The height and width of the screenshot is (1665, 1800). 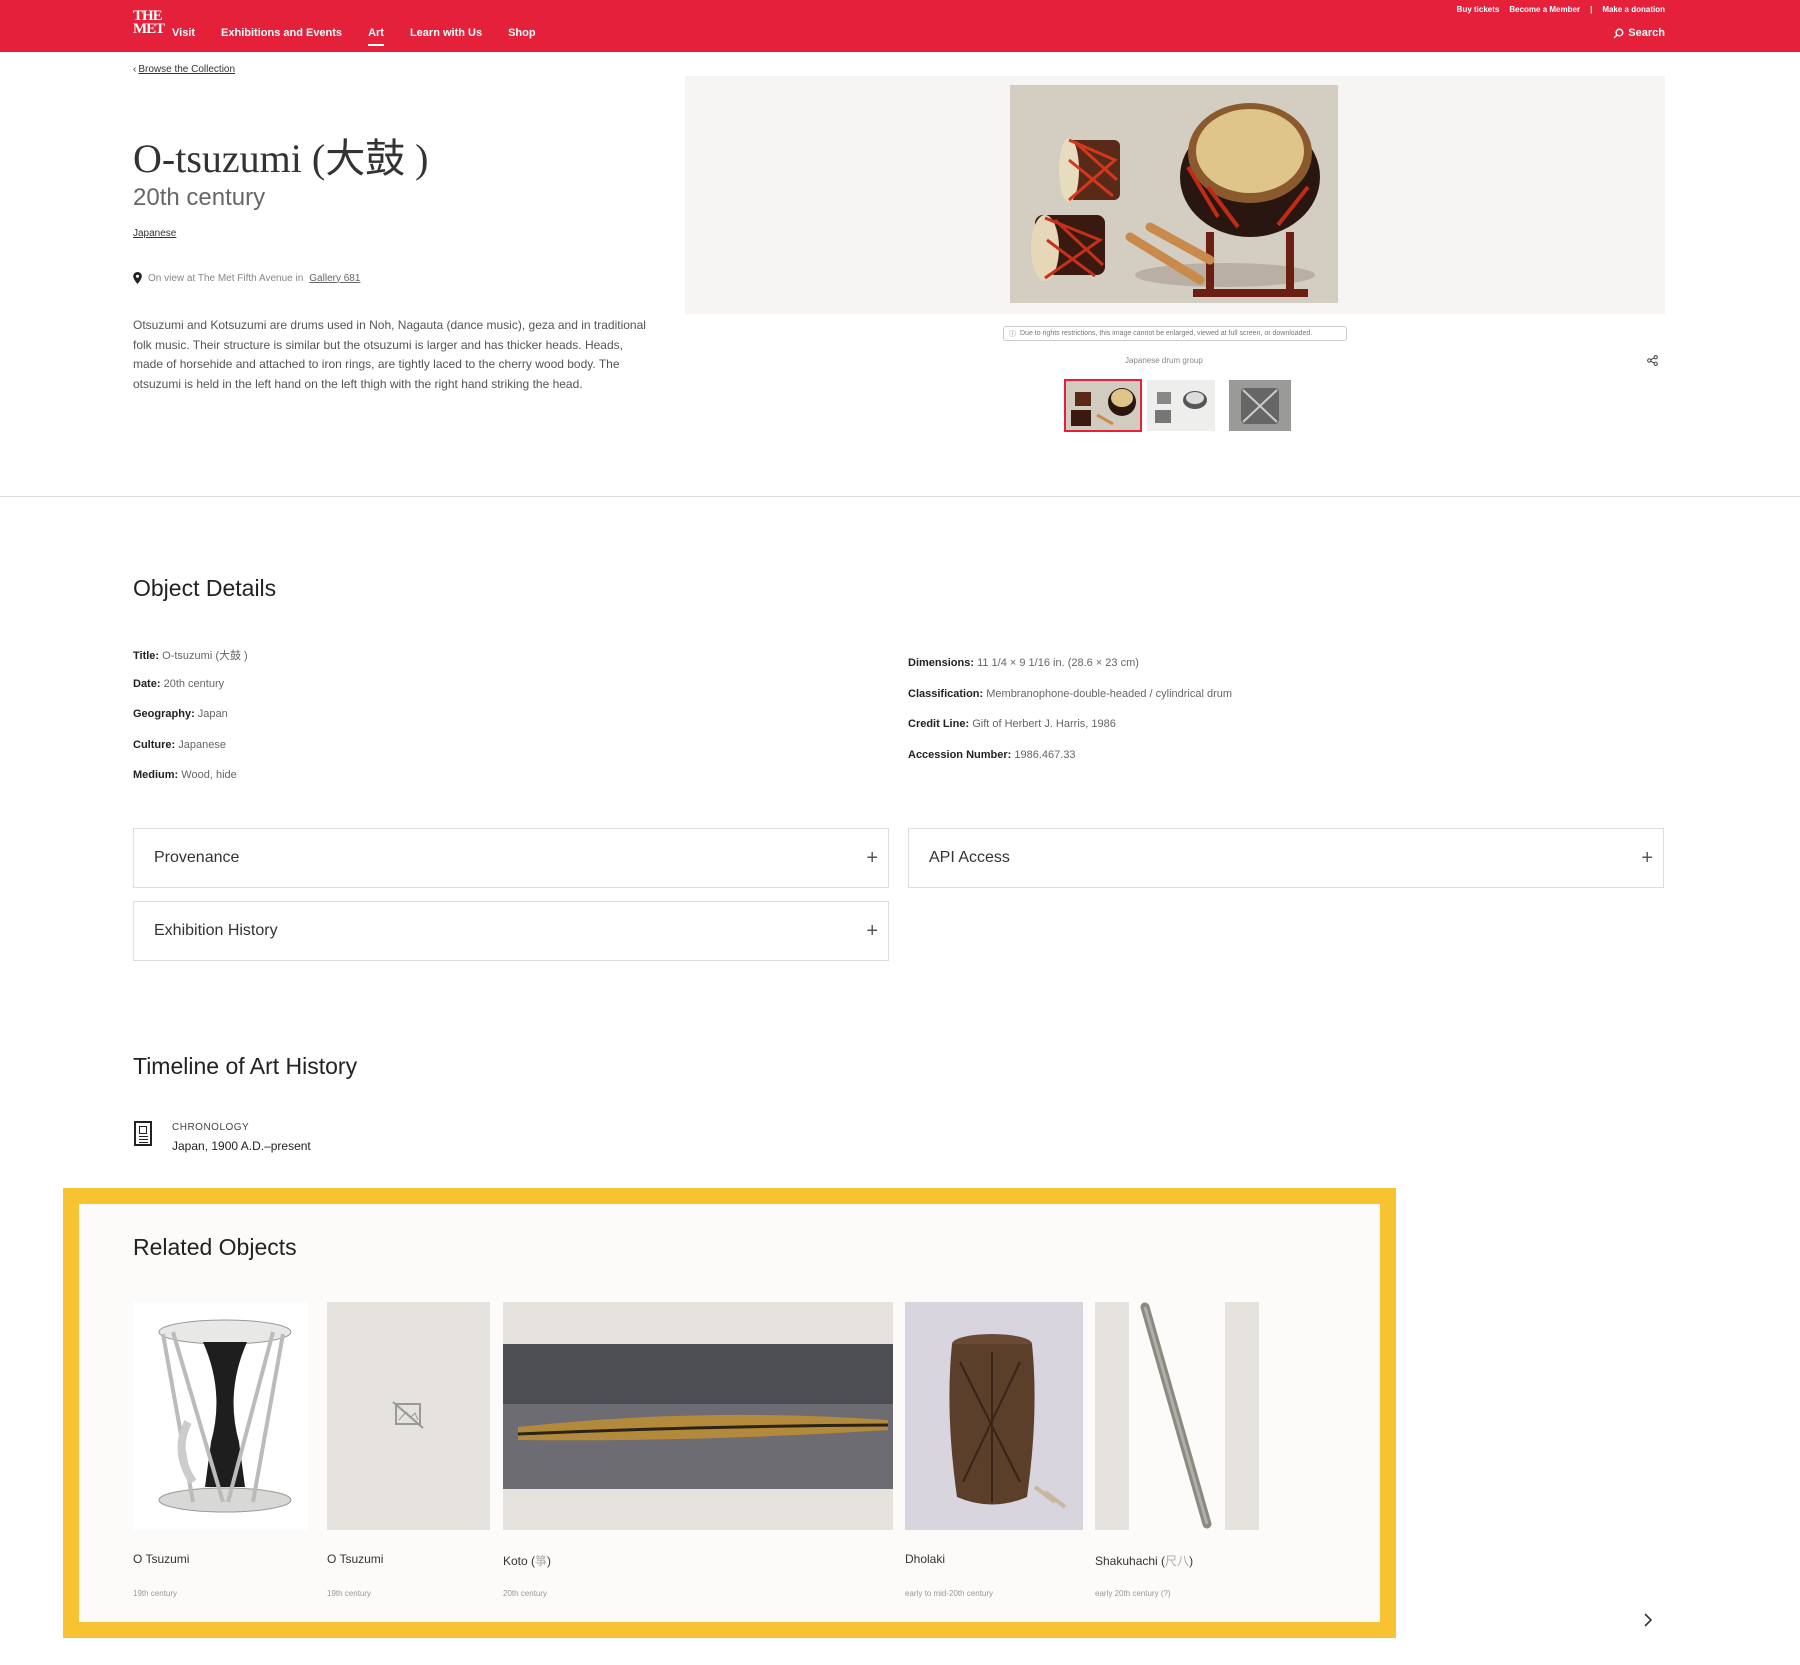 I want to click on related-object-title-2: O Tsuzumi, so click(x=355, y=1559).